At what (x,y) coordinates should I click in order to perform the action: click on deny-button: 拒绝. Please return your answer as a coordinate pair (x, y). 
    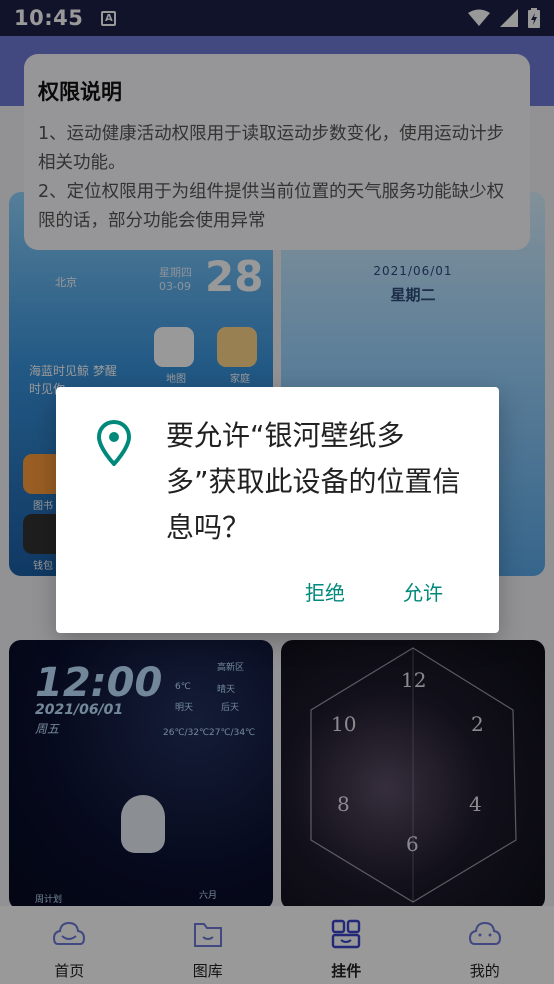
    Looking at the image, I should click on (325, 591).